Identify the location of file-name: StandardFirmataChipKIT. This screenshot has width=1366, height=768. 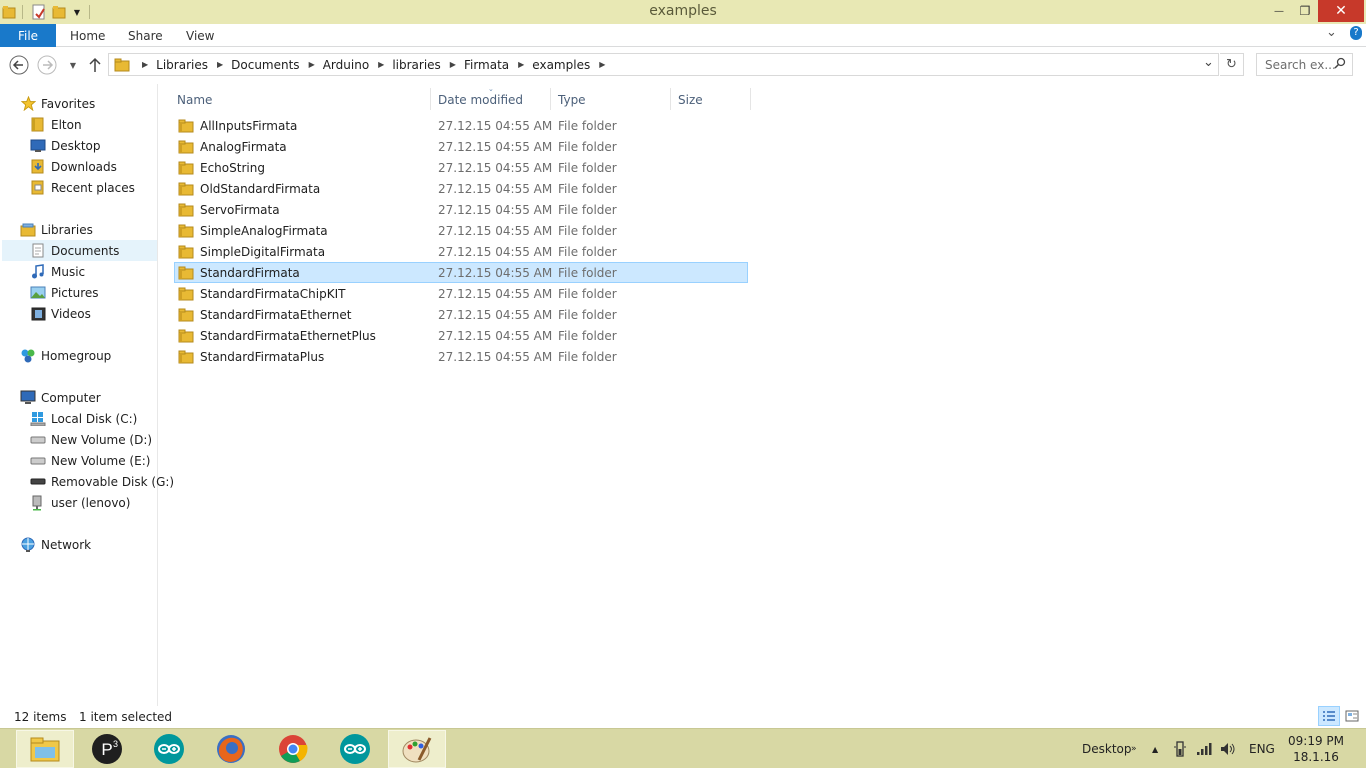
(273, 293).